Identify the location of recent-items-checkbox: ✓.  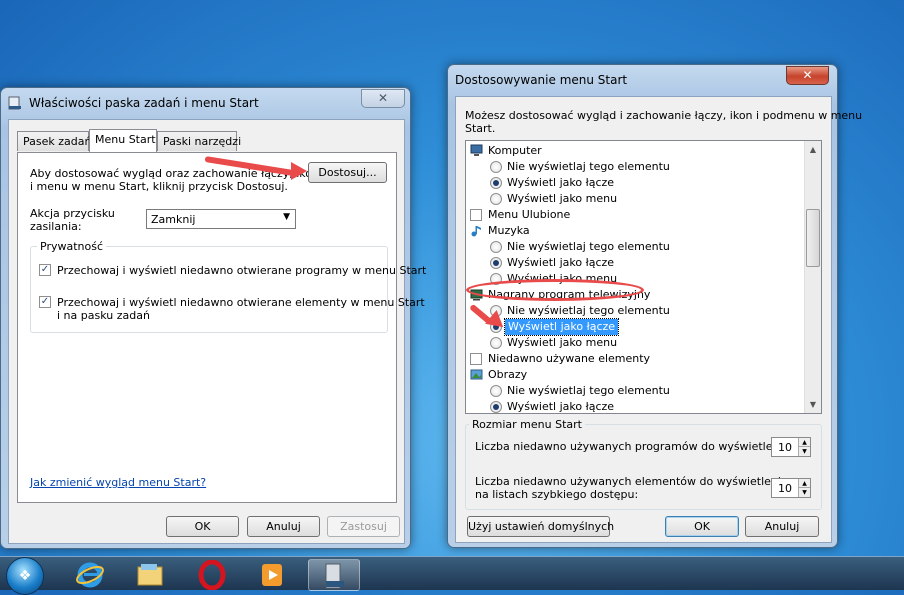
(45, 302).